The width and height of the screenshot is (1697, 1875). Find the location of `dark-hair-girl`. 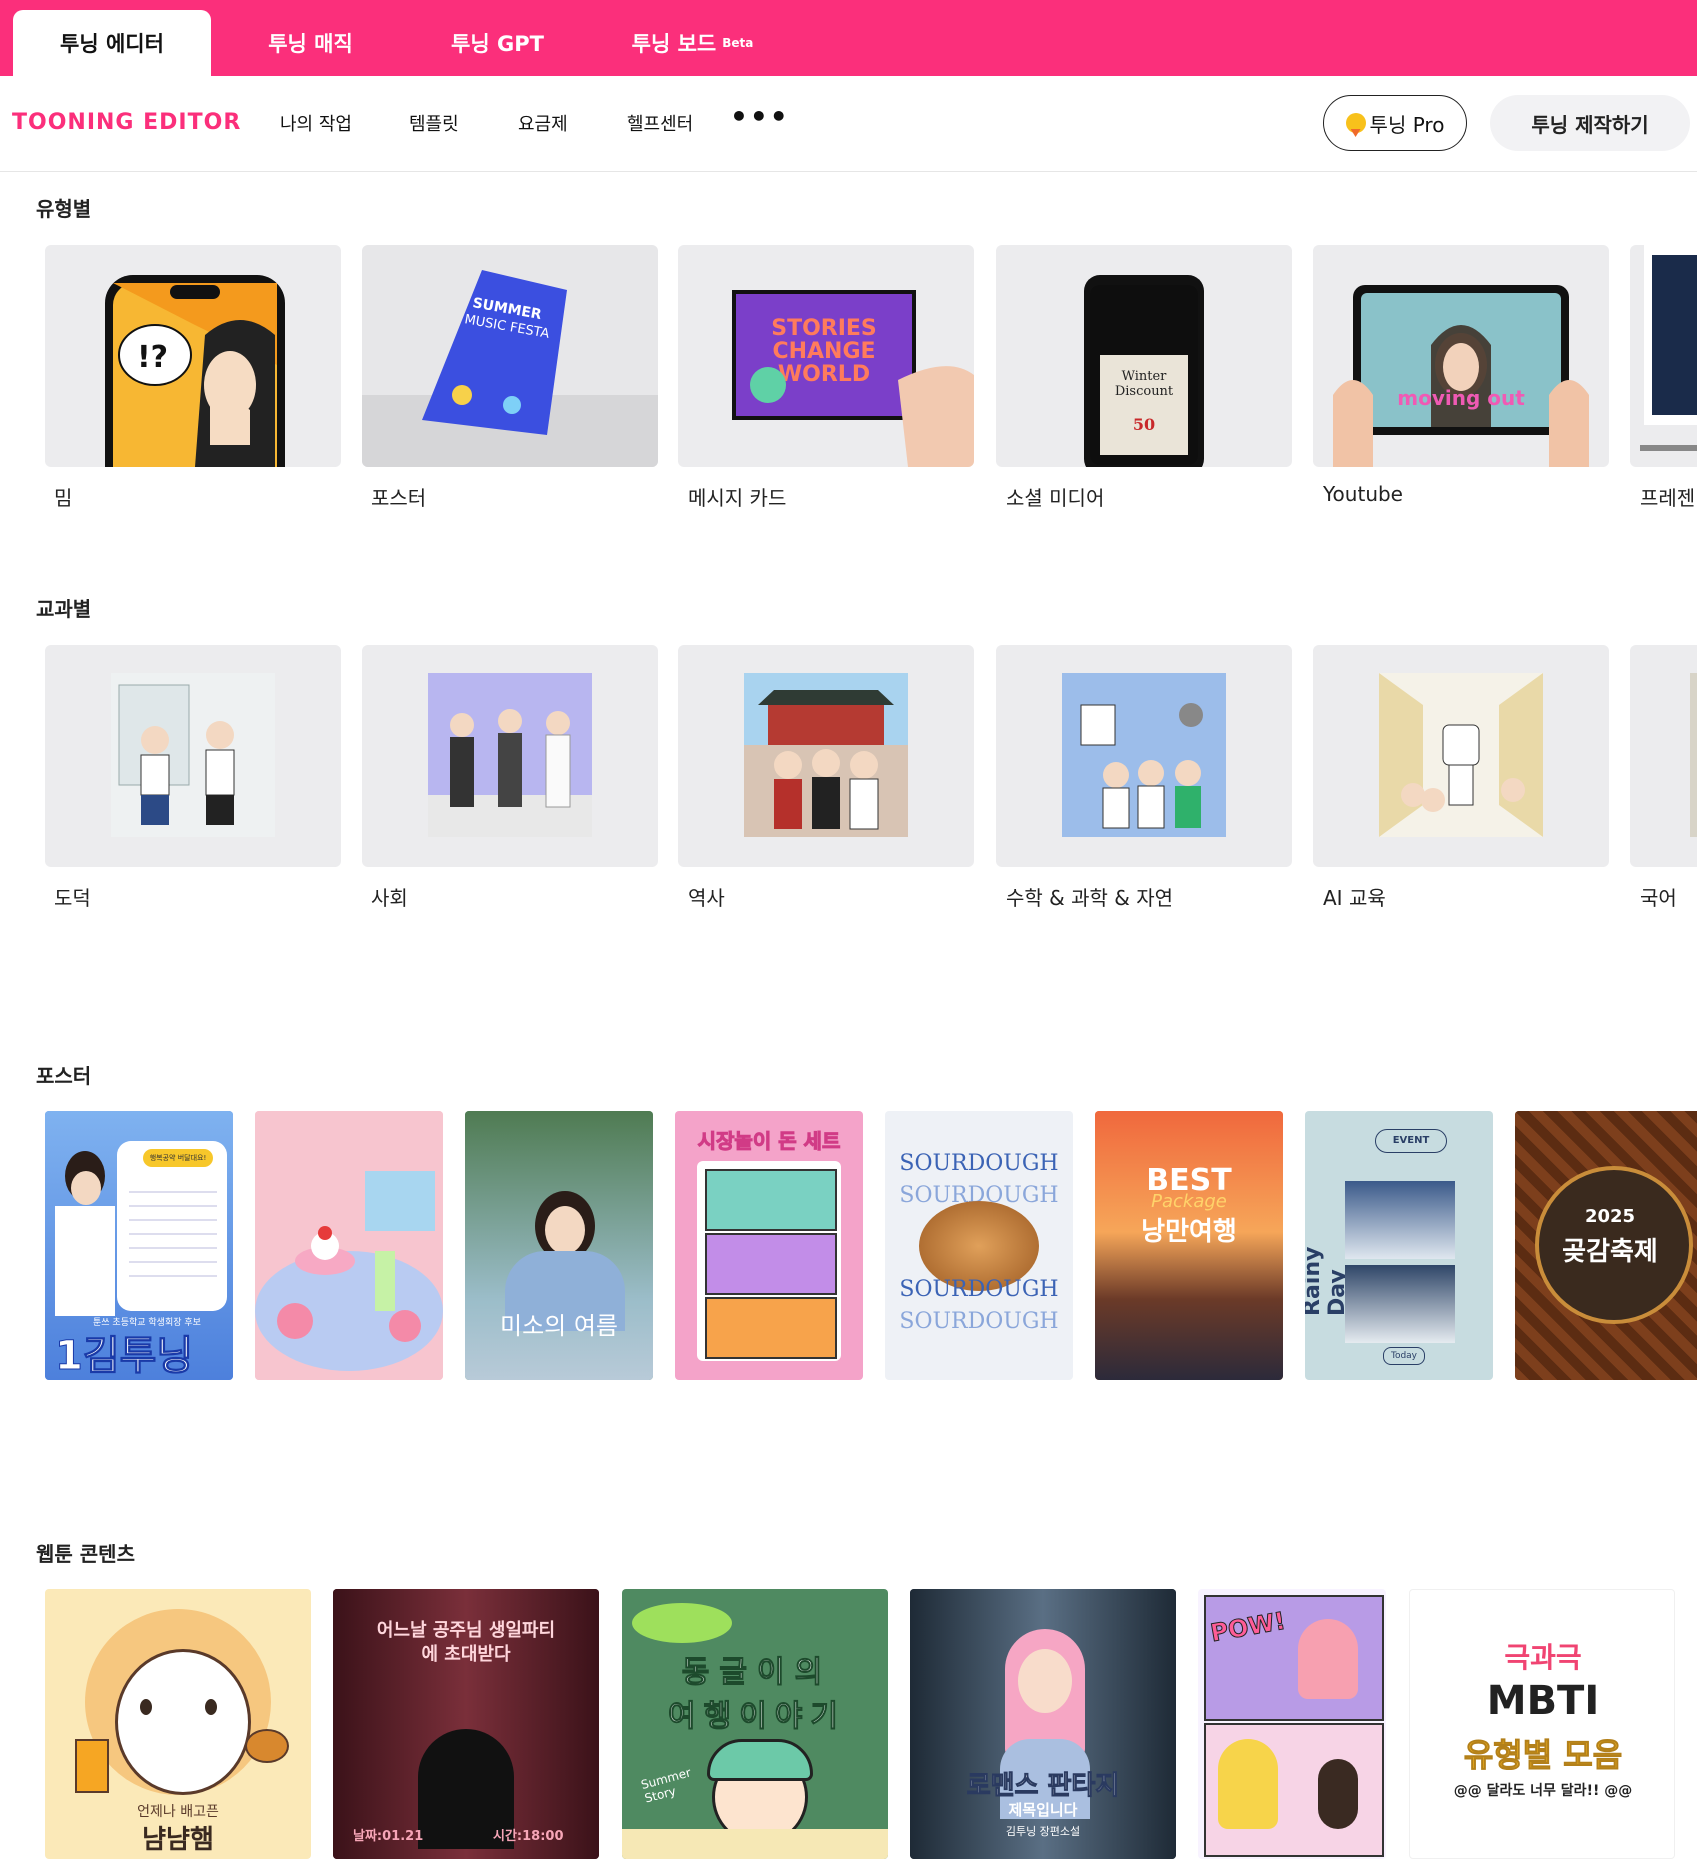

dark-hair-girl is located at coordinates (1338, 1794).